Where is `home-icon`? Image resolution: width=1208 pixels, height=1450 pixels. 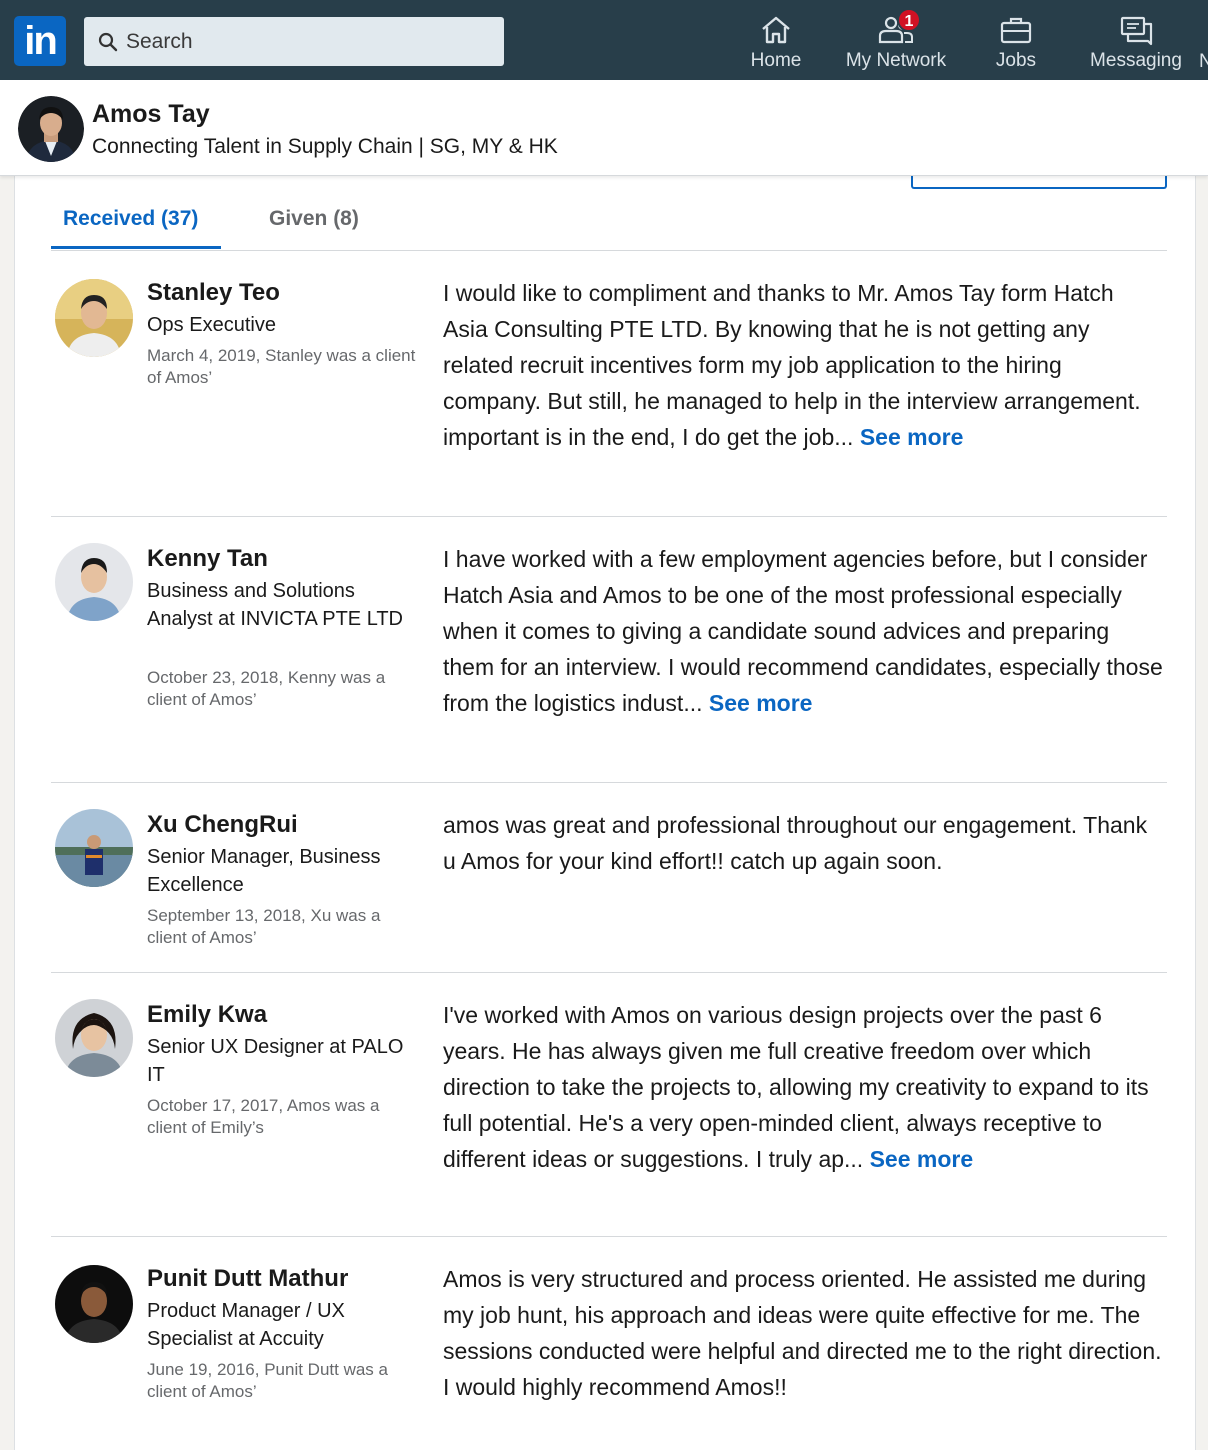
home-icon is located at coordinates (776, 30).